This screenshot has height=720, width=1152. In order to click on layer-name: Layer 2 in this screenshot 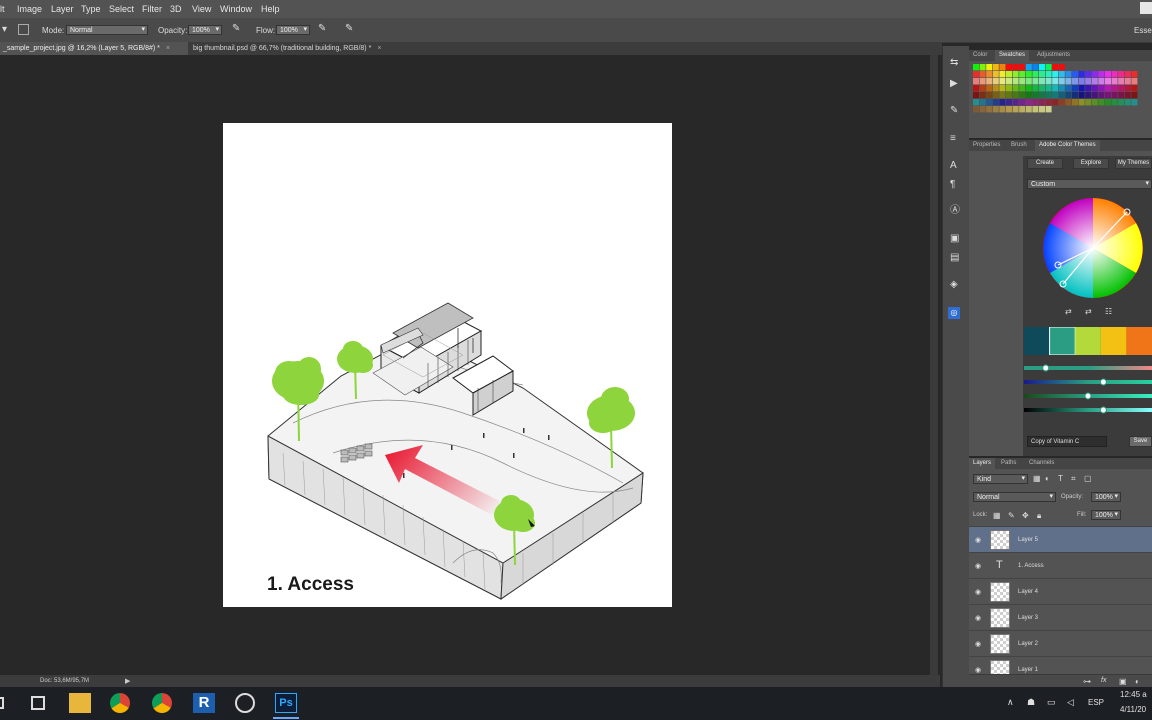, I will do `click(1028, 644)`.